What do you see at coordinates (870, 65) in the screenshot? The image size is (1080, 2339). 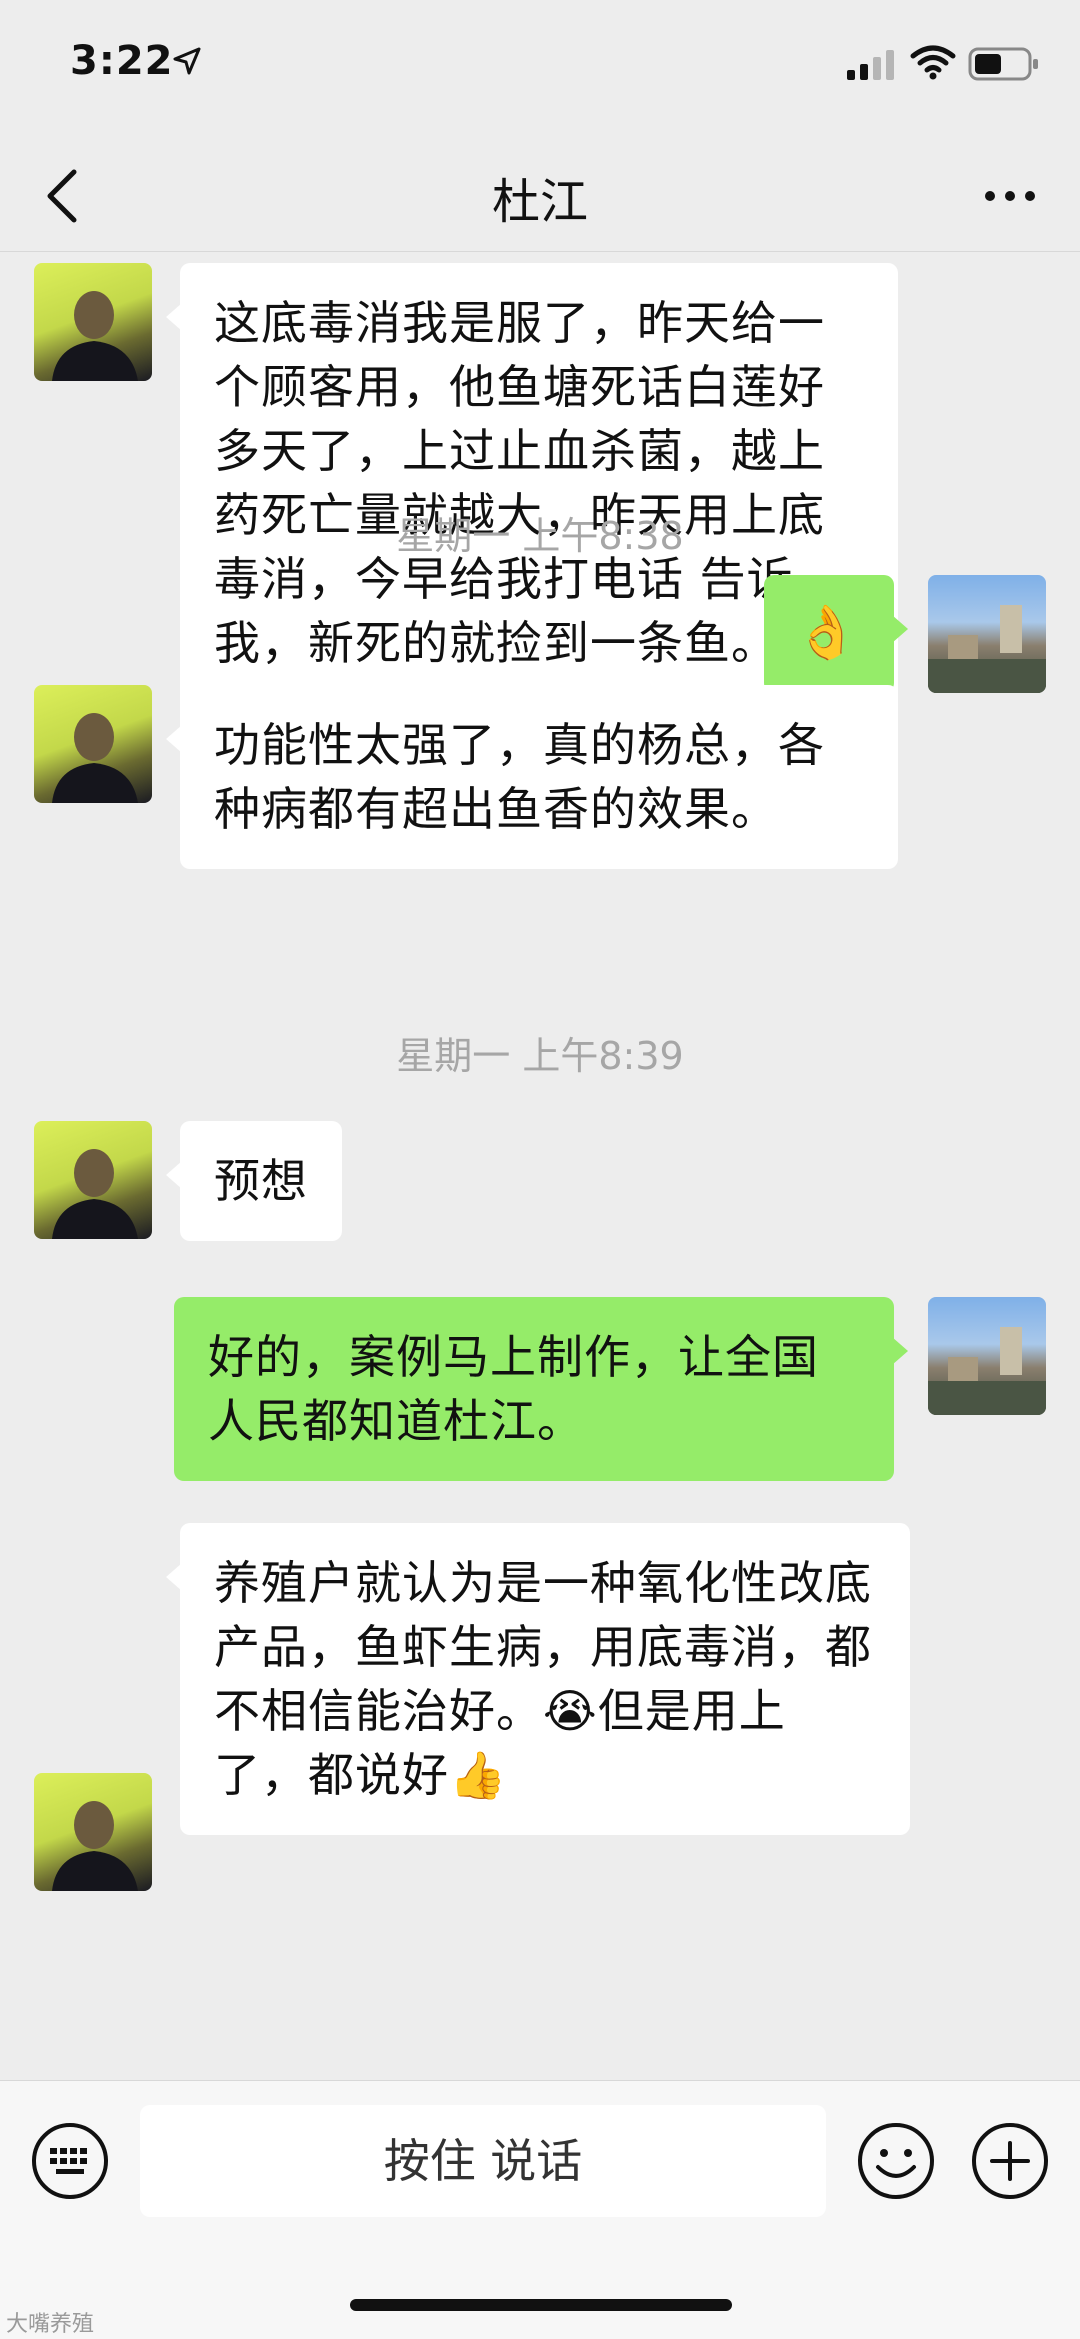 I see `signal-icon` at bounding box center [870, 65].